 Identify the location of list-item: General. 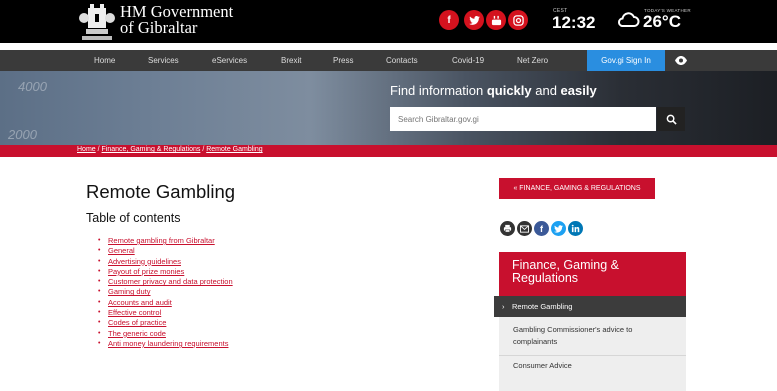
(165, 251).